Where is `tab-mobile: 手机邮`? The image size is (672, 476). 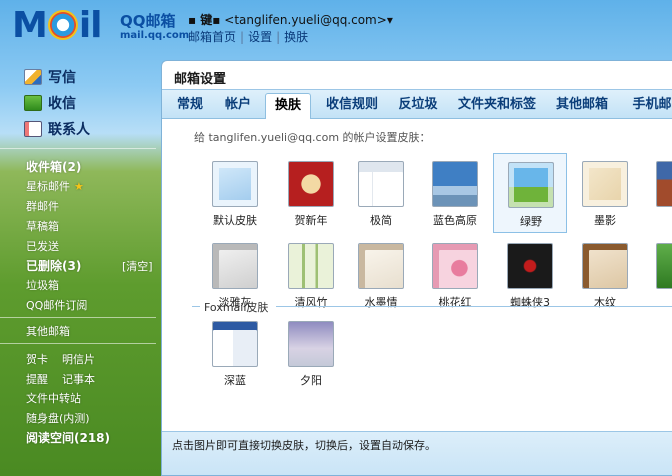 tab-mobile: 手机邮 is located at coordinates (647, 106).